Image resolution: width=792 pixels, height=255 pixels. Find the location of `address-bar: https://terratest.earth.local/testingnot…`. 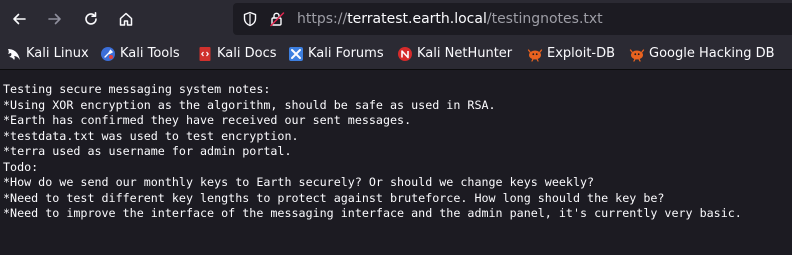

address-bar: https://terratest.earth.local/testingnot… is located at coordinates (512, 19).